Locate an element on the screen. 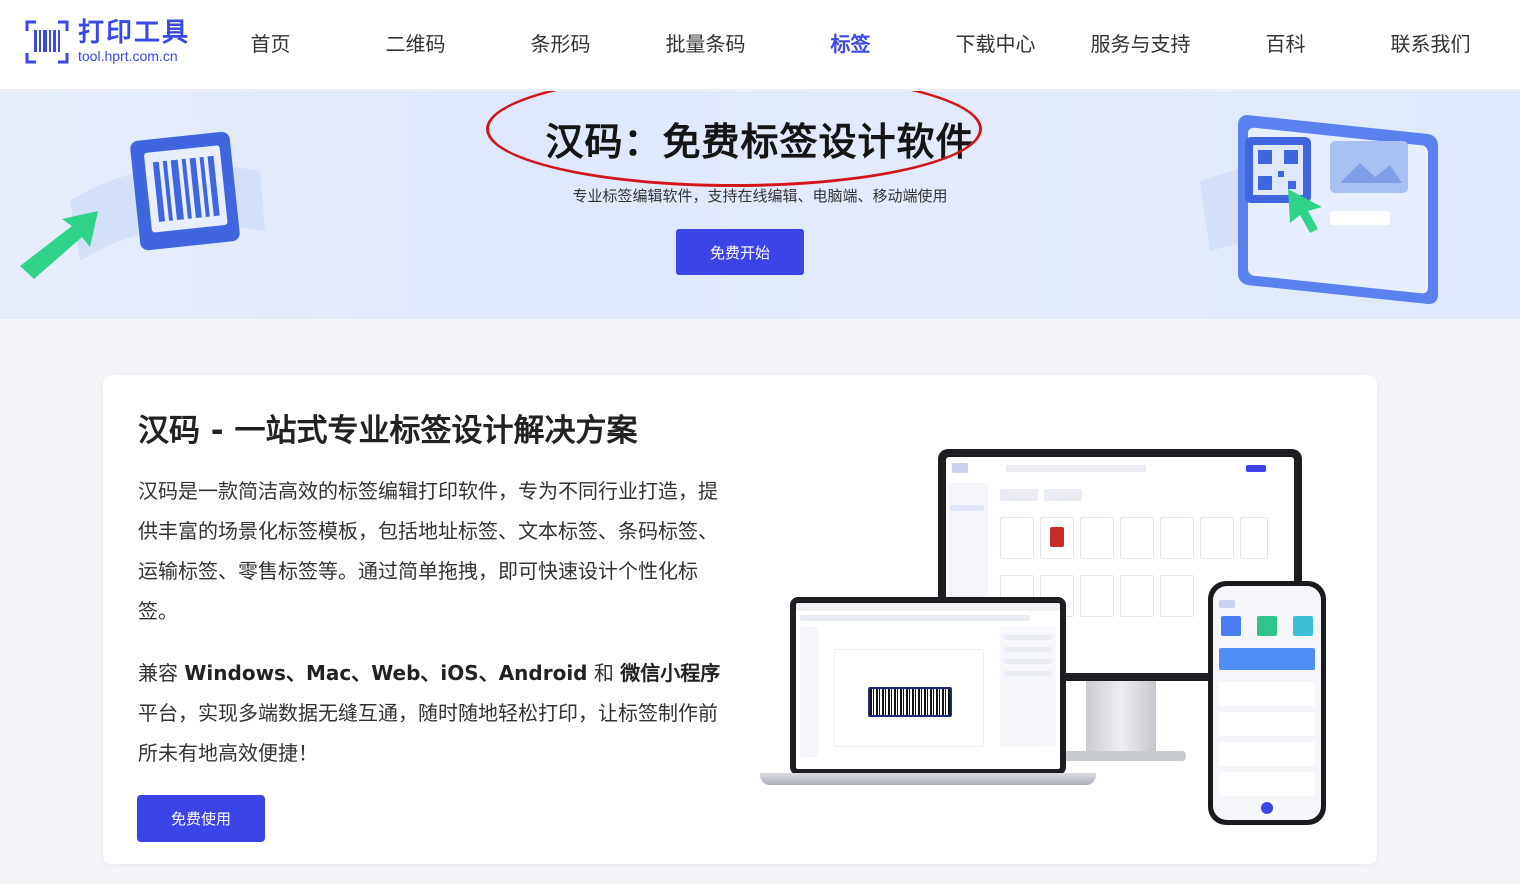 The image size is (1520, 884). laptop-base is located at coordinates (928, 779).